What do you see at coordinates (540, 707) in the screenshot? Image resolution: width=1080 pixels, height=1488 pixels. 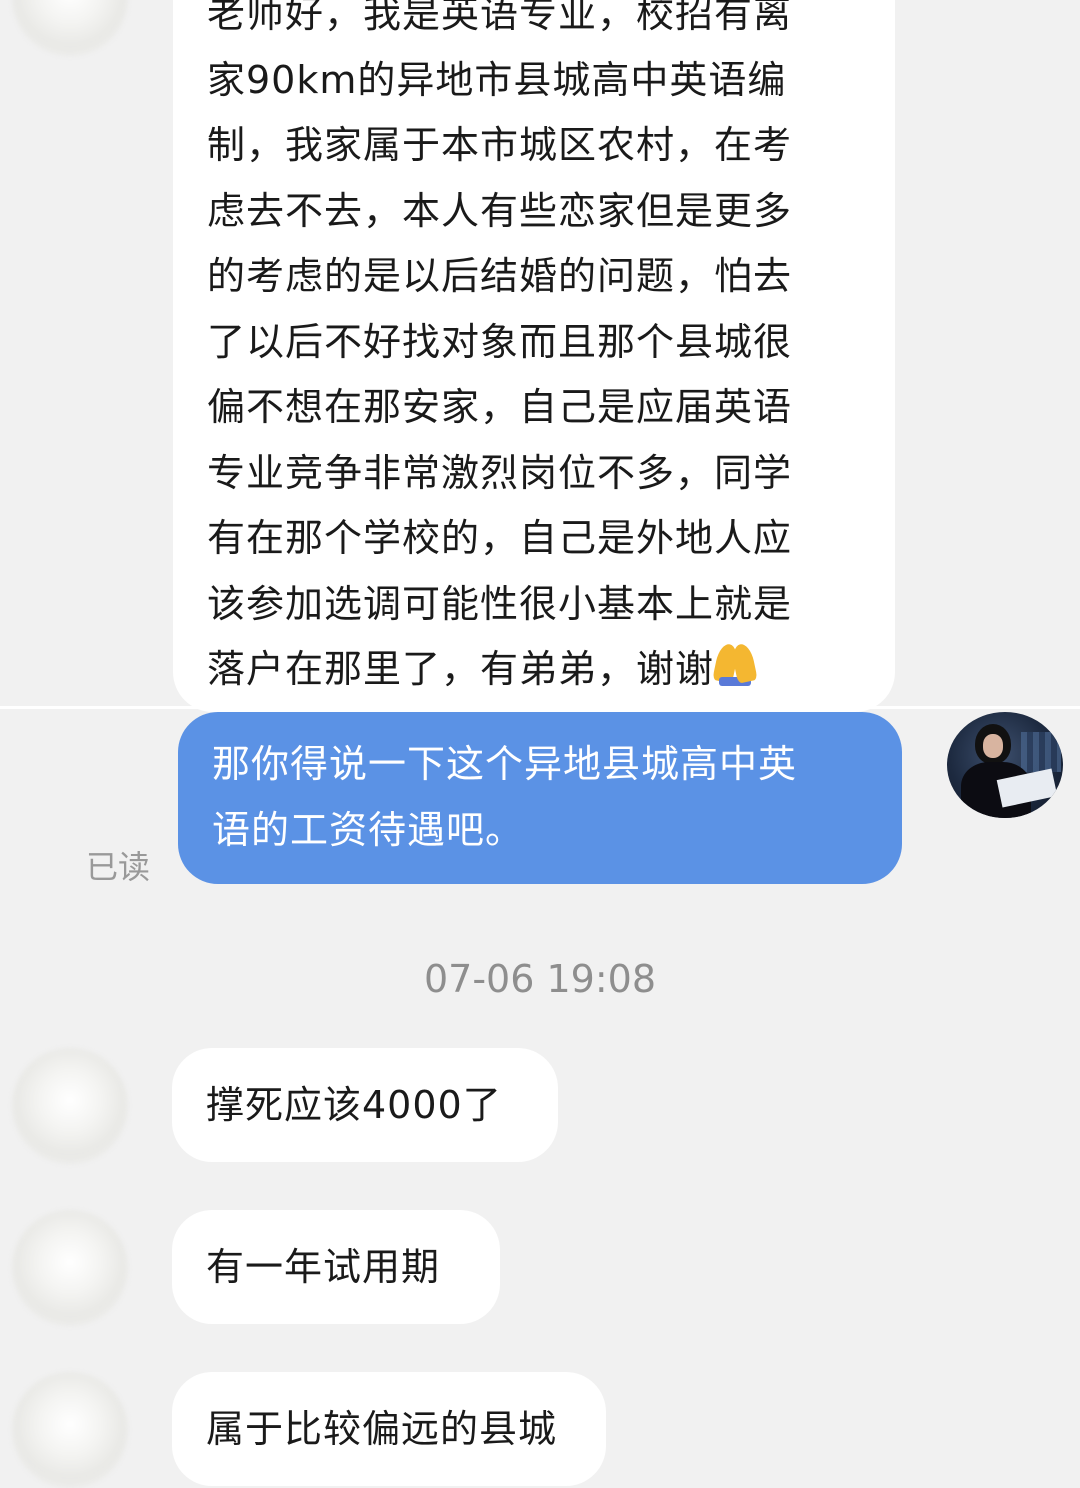 I see `divider` at bounding box center [540, 707].